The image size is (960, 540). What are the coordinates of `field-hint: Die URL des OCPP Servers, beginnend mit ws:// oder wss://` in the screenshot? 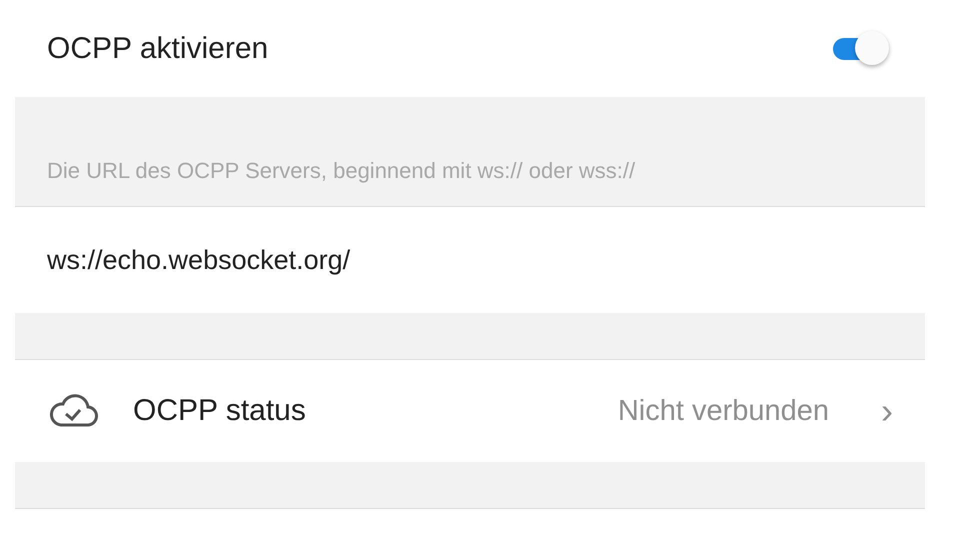 It's located at (341, 171).